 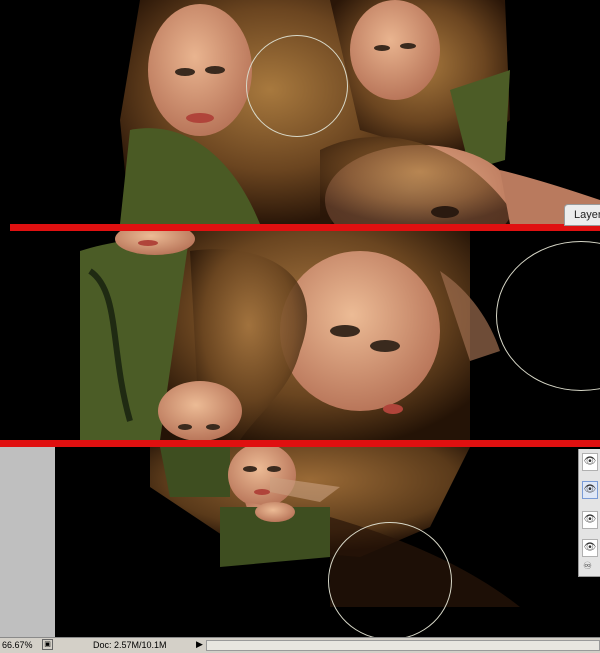 What do you see at coordinates (403, 645) in the screenshot?
I see `horizontal-scrollbar` at bounding box center [403, 645].